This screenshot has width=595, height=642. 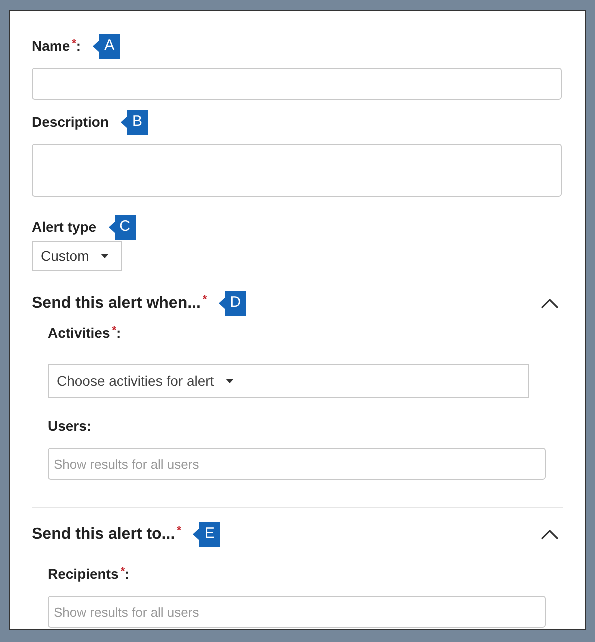 What do you see at coordinates (71, 122) in the screenshot?
I see `field-label: Description` at bounding box center [71, 122].